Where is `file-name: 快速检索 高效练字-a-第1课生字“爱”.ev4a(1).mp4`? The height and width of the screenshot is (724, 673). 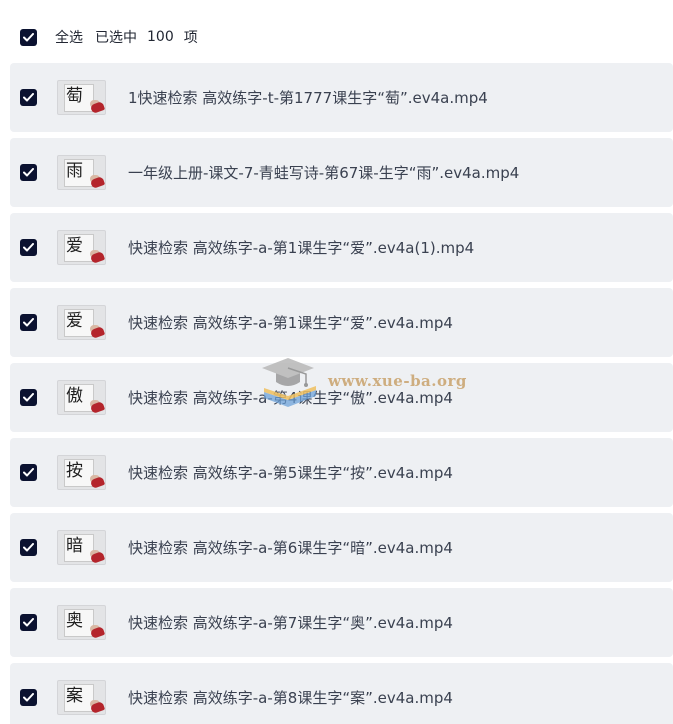 file-name: 快速检索 高效练字-a-第1课生字“爱”.ev4a(1).mp4 is located at coordinates (301, 247).